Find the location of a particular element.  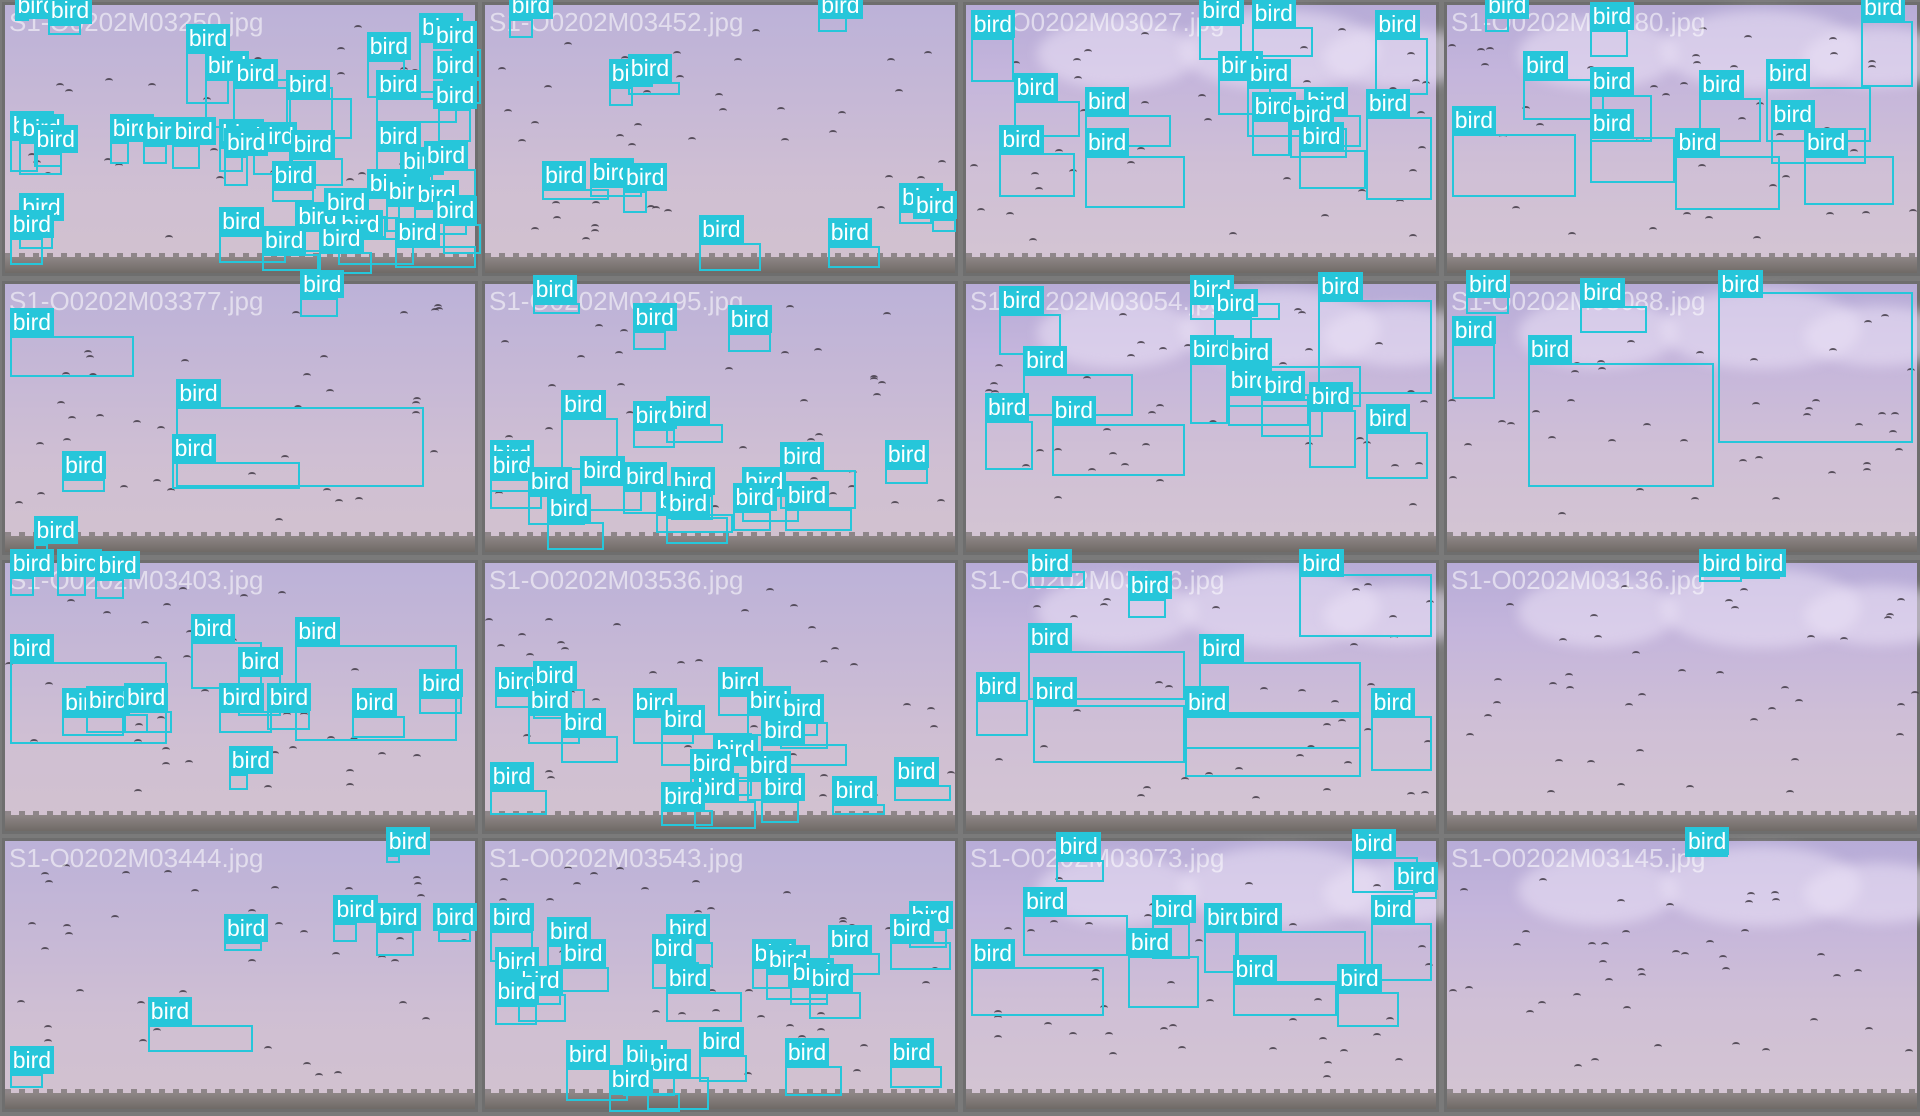

image-tile: S1-O0202M03136.jpg bird bird is located at coordinates (1682, 691).